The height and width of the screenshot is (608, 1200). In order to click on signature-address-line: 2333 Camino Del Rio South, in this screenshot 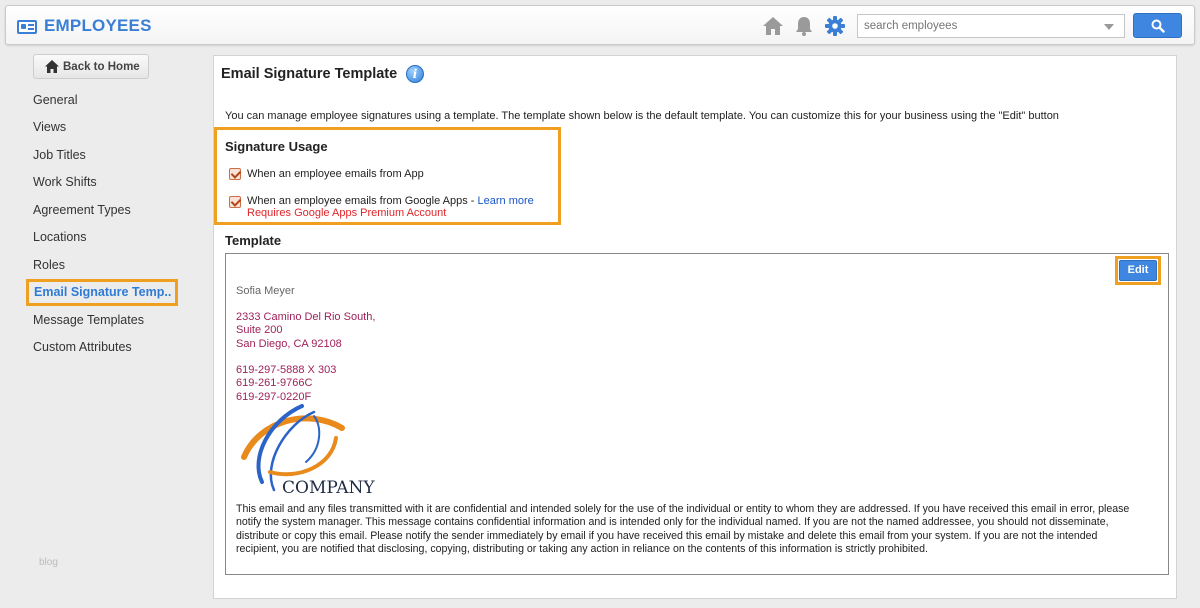, I will do `click(306, 317)`.